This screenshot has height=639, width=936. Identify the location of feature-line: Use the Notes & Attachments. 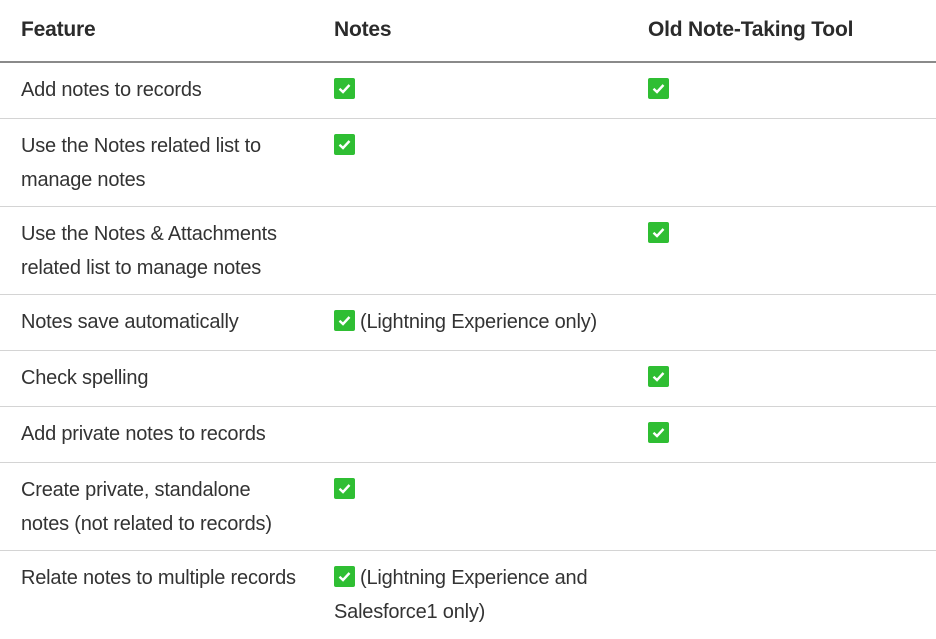
(149, 234).